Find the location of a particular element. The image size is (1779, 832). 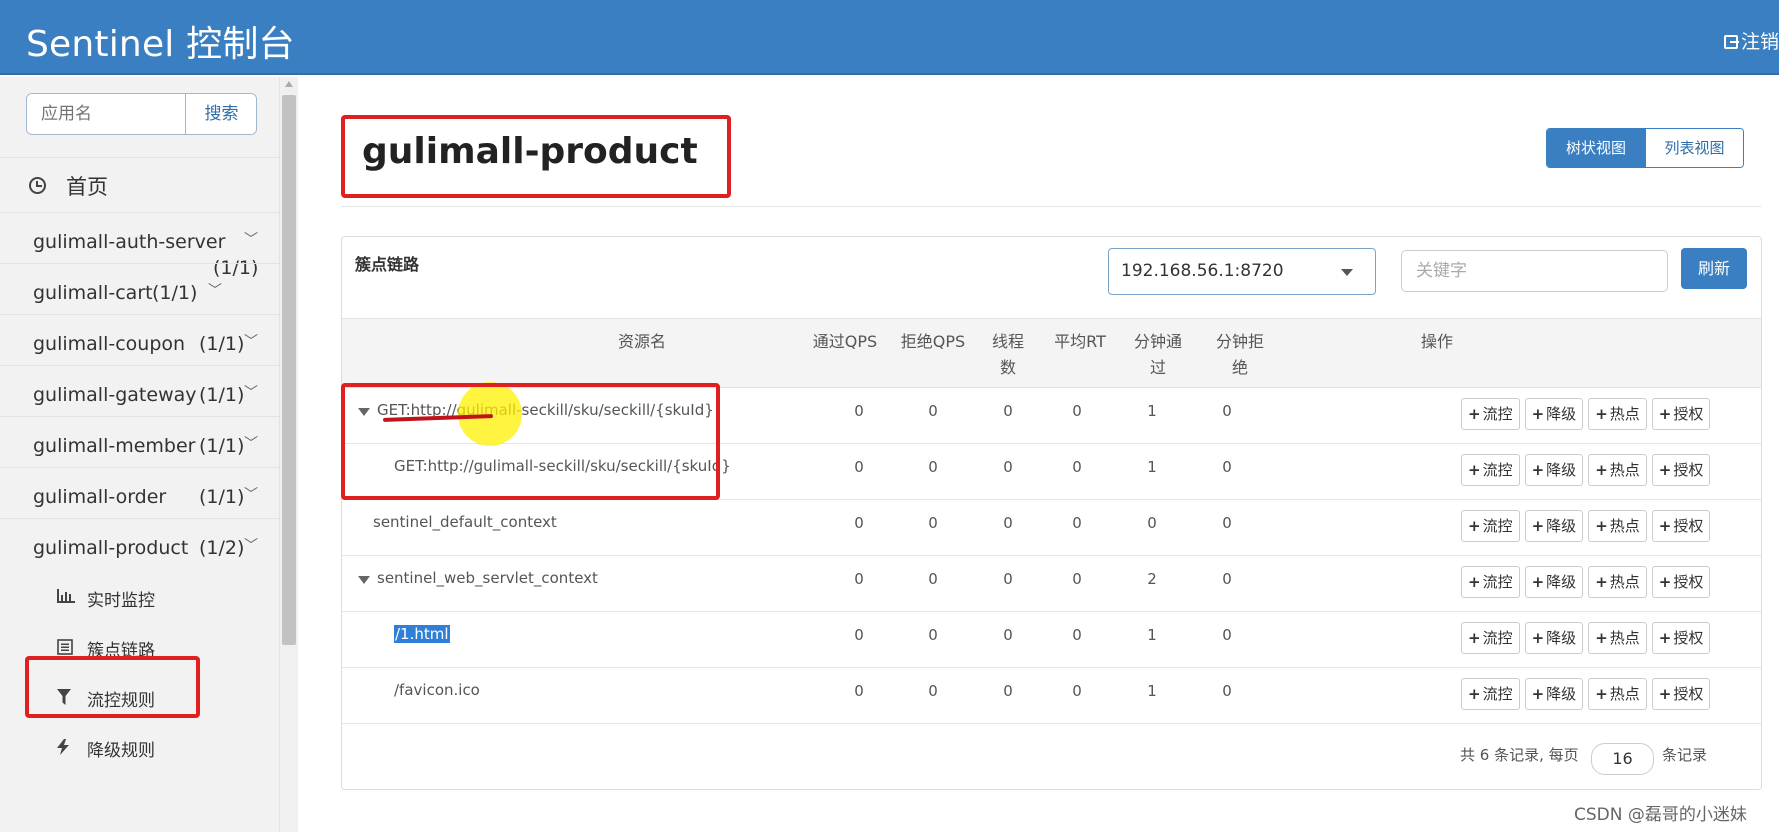

nav-app-order: gulimall-order (1/1) ﹀ is located at coordinates (140, 495).